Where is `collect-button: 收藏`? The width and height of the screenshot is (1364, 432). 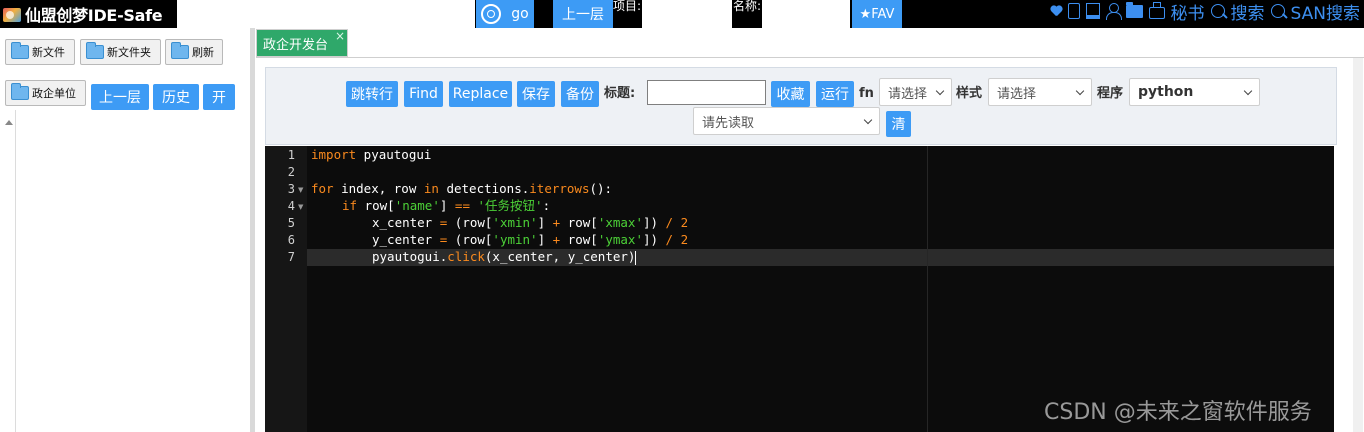
collect-button: 收藏 is located at coordinates (790, 94).